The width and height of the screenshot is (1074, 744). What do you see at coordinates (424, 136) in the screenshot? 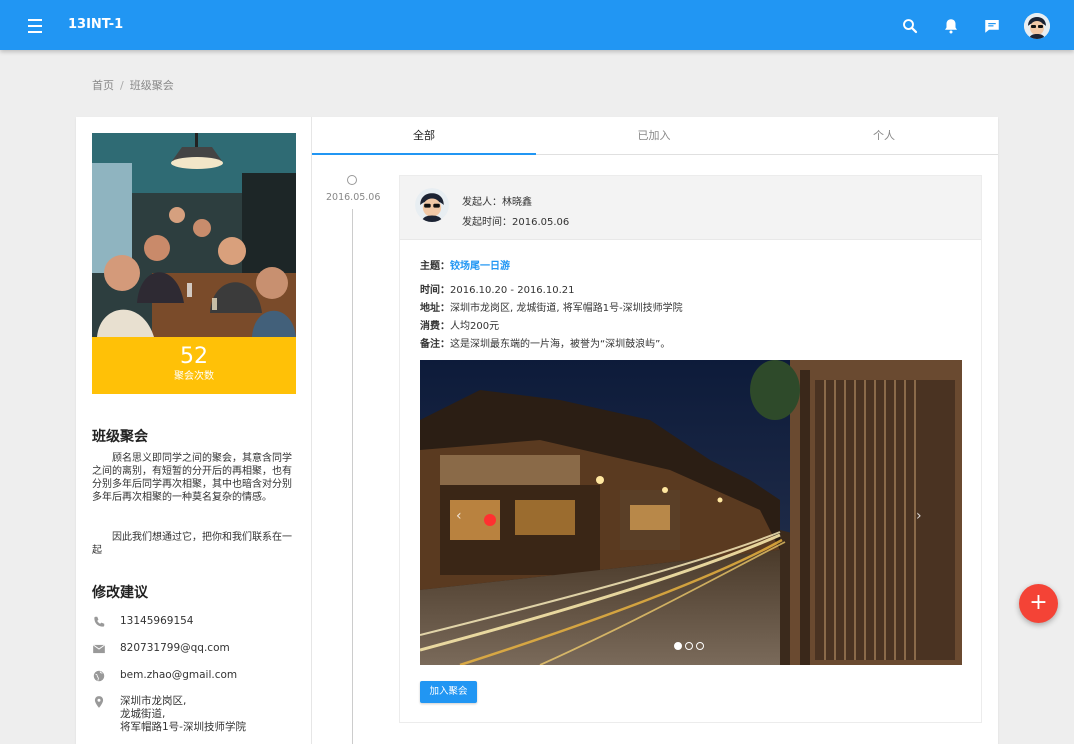
I see `tab-all: 全部` at bounding box center [424, 136].